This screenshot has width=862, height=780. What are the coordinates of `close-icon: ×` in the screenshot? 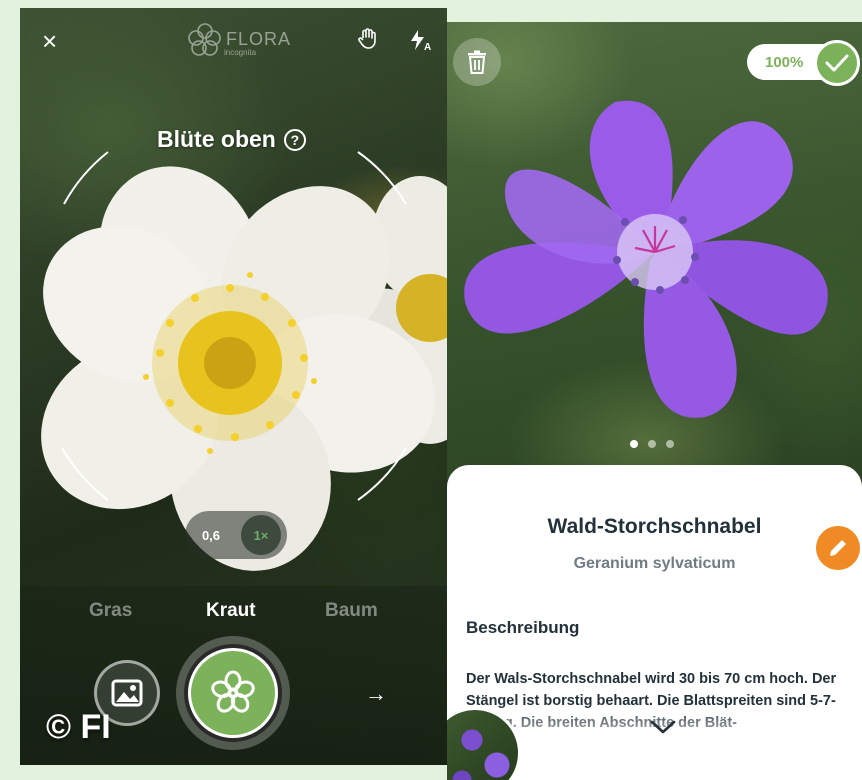 It's located at (50, 41).